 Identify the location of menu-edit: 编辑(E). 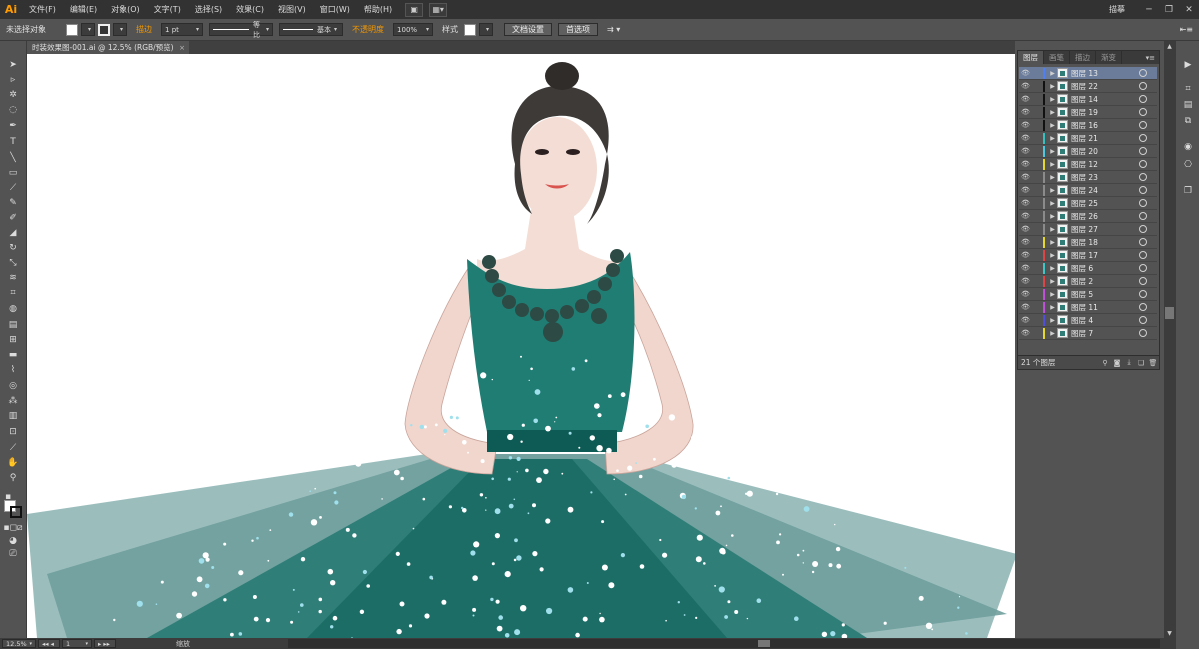
(83, 9).